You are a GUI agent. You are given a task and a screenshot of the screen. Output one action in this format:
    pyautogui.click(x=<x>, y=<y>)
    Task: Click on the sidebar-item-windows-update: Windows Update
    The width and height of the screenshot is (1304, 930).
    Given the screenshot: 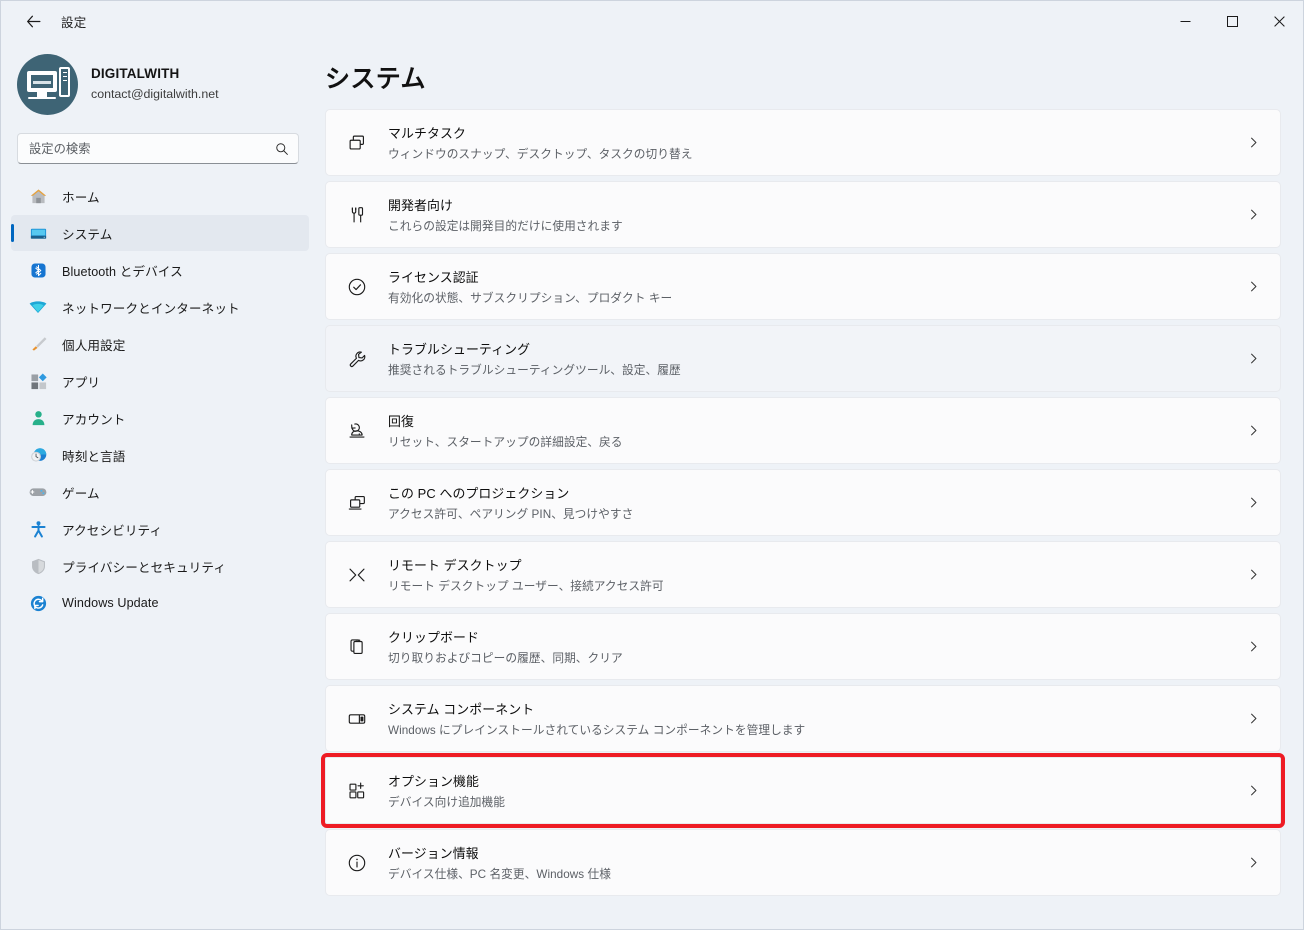 What is the action you would take?
    pyautogui.click(x=160, y=603)
    